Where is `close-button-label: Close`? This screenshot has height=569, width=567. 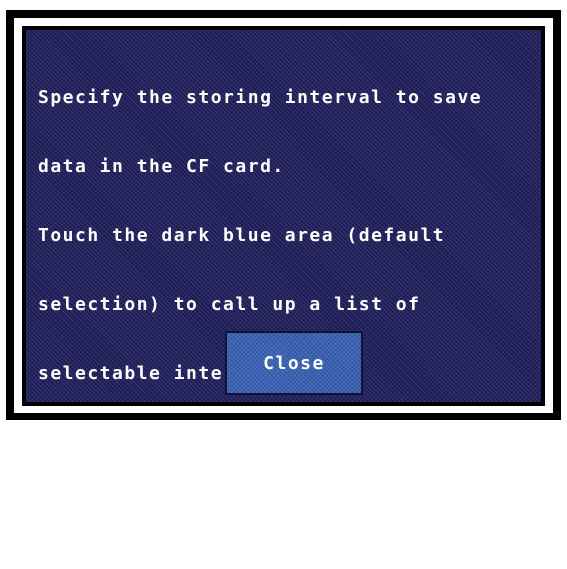
close-button-label: Close is located at coordinates (294, 363).